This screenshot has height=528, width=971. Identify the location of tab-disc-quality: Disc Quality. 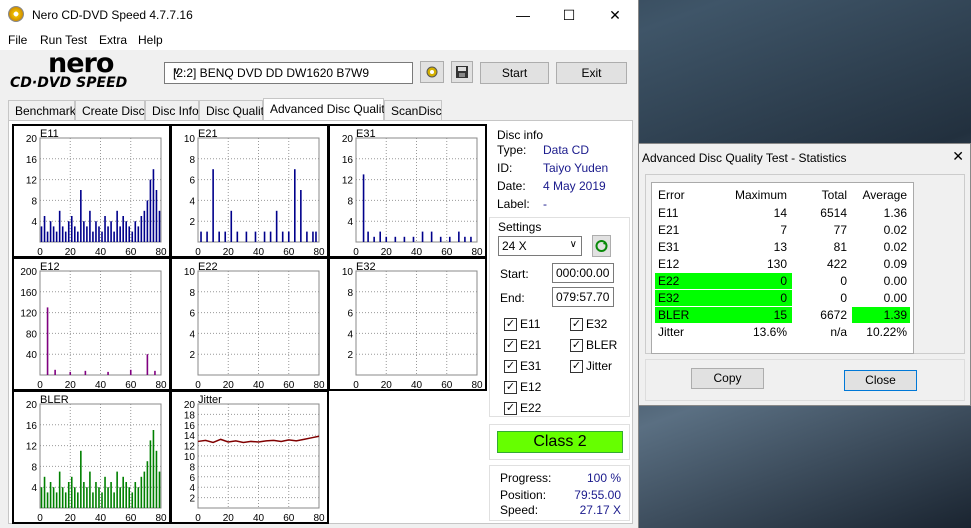
(234, 110).